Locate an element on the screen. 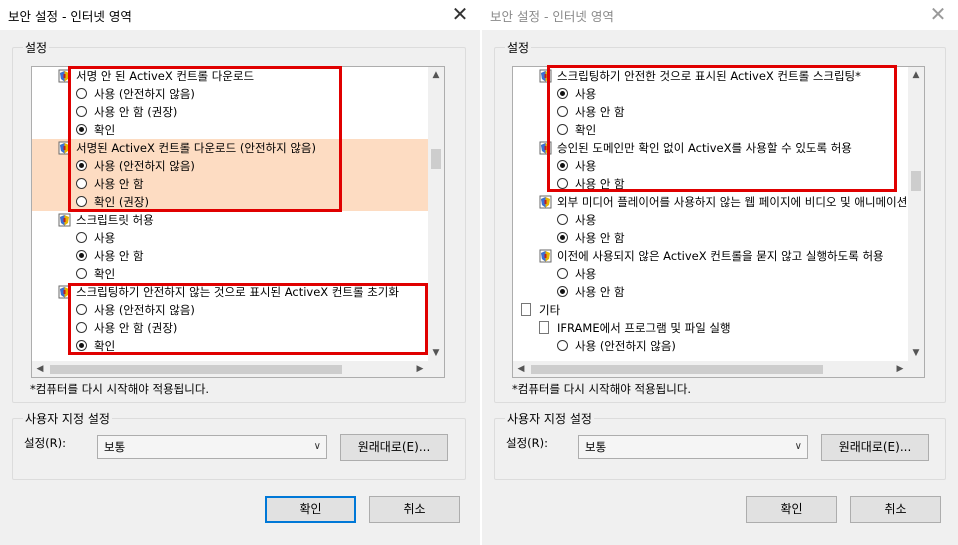  radio-option-label: 사용 (안전하지 않음) is located at coordinates (144, 94).